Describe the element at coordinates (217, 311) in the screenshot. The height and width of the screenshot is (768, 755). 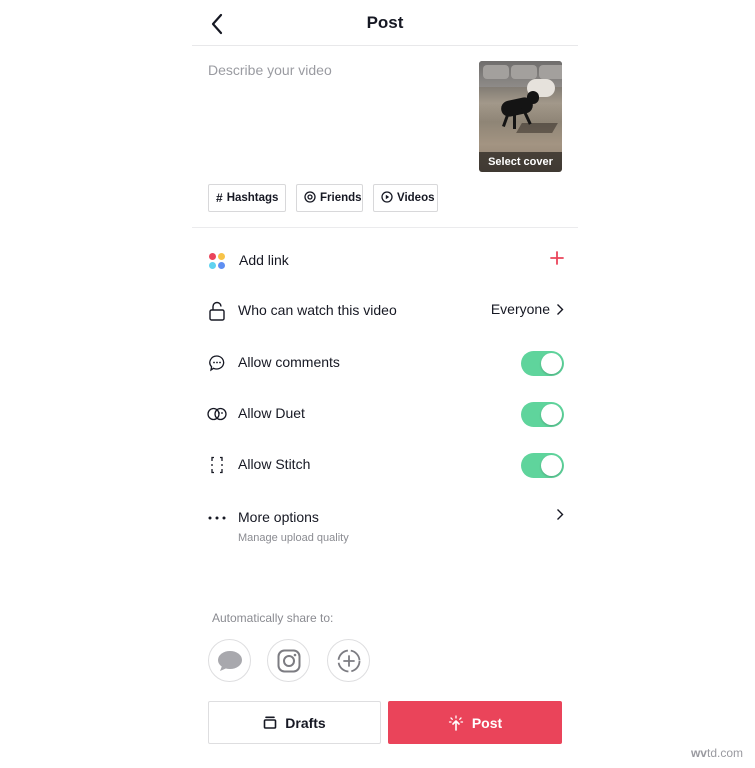
I see `unlock-icon` at that location.